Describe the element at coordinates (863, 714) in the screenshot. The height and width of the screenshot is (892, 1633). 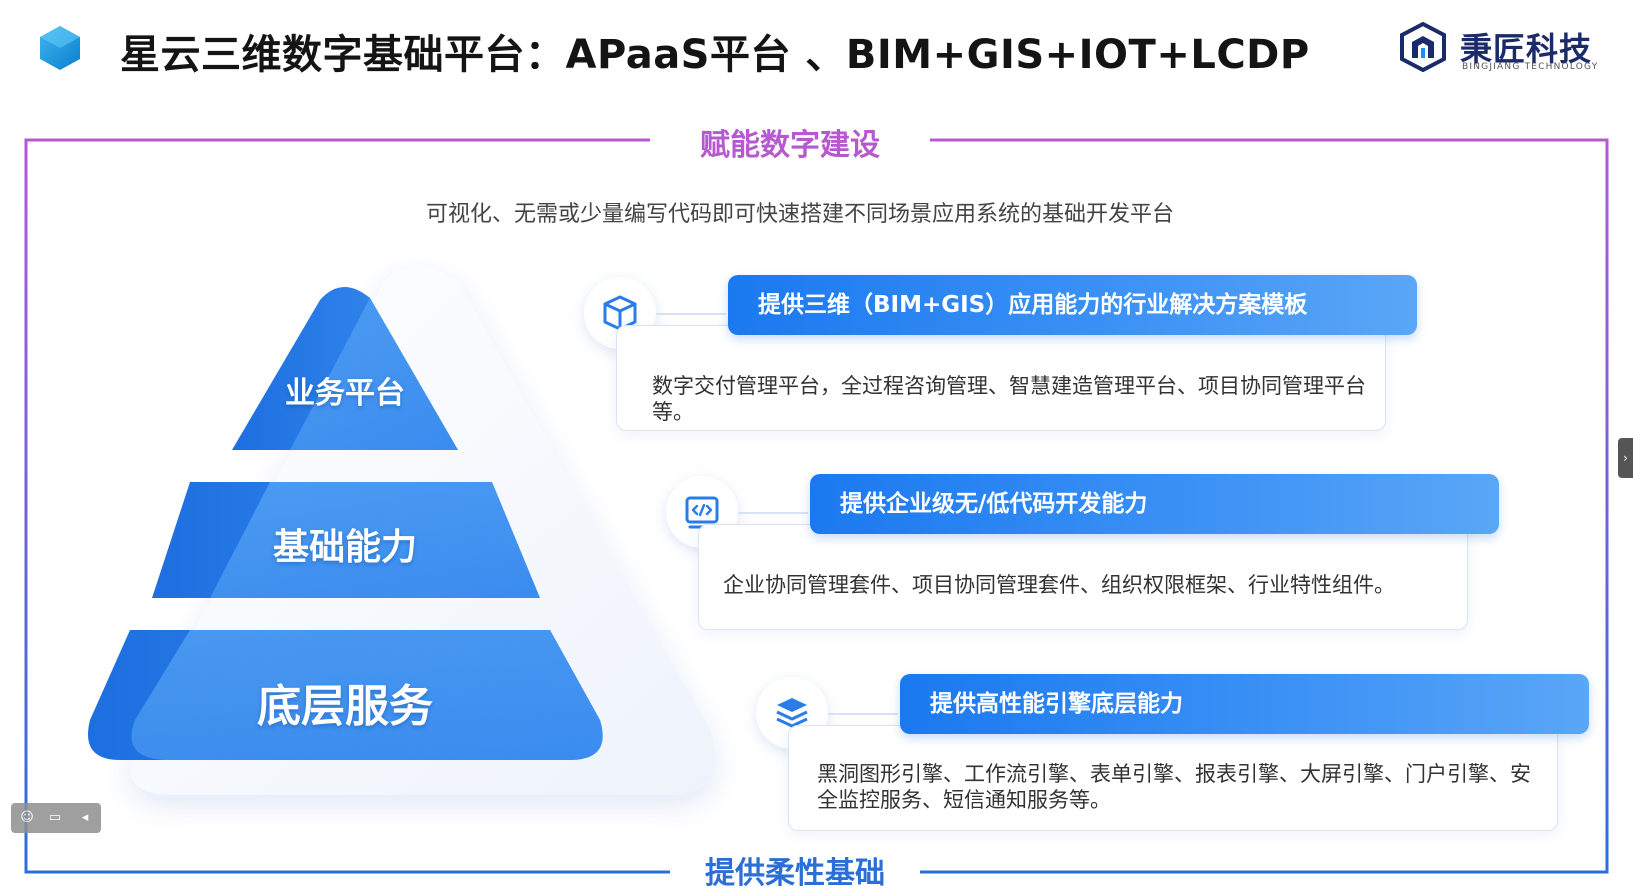
I see `feature-3-connector` at that location.